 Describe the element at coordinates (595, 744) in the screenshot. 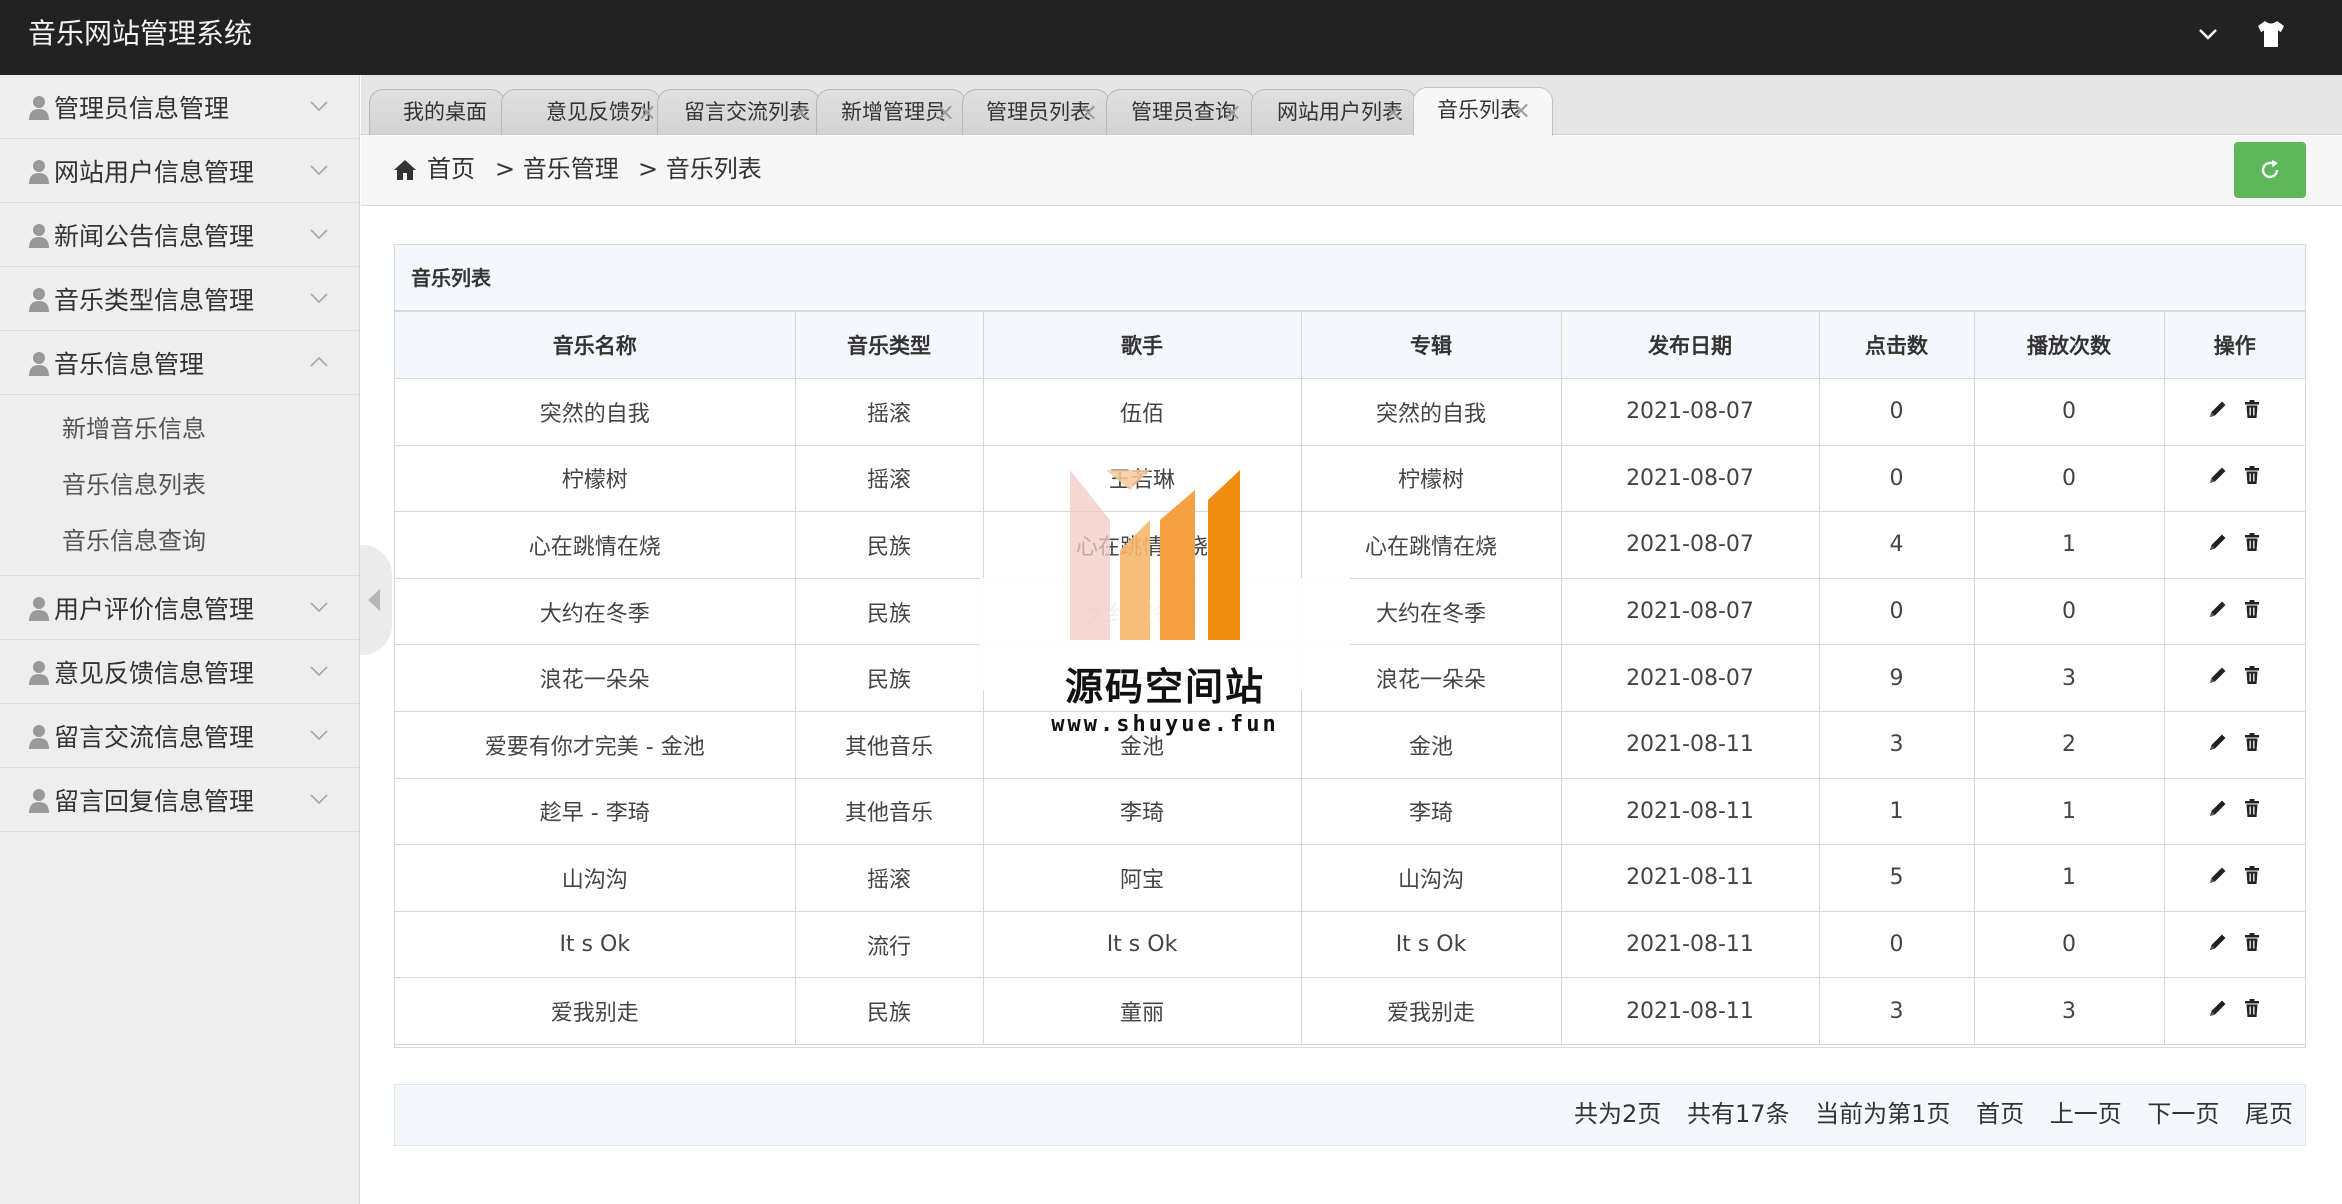

I see `table-cell: 爱要有你才完美 - 金池` at that location.